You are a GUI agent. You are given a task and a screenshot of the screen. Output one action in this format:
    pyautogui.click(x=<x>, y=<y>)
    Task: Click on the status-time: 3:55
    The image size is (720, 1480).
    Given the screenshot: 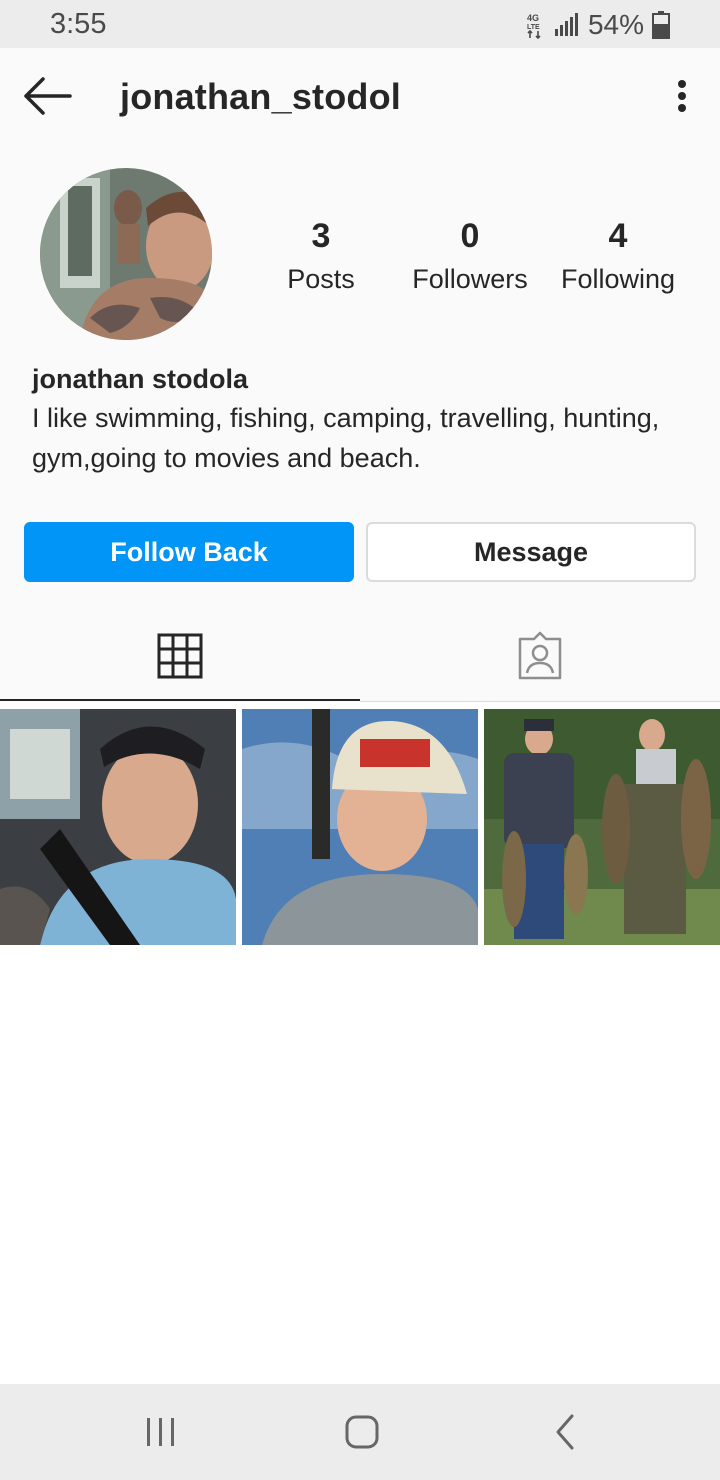 What is the action you would take?
    pyautogui.click(x=78, y=24)
    